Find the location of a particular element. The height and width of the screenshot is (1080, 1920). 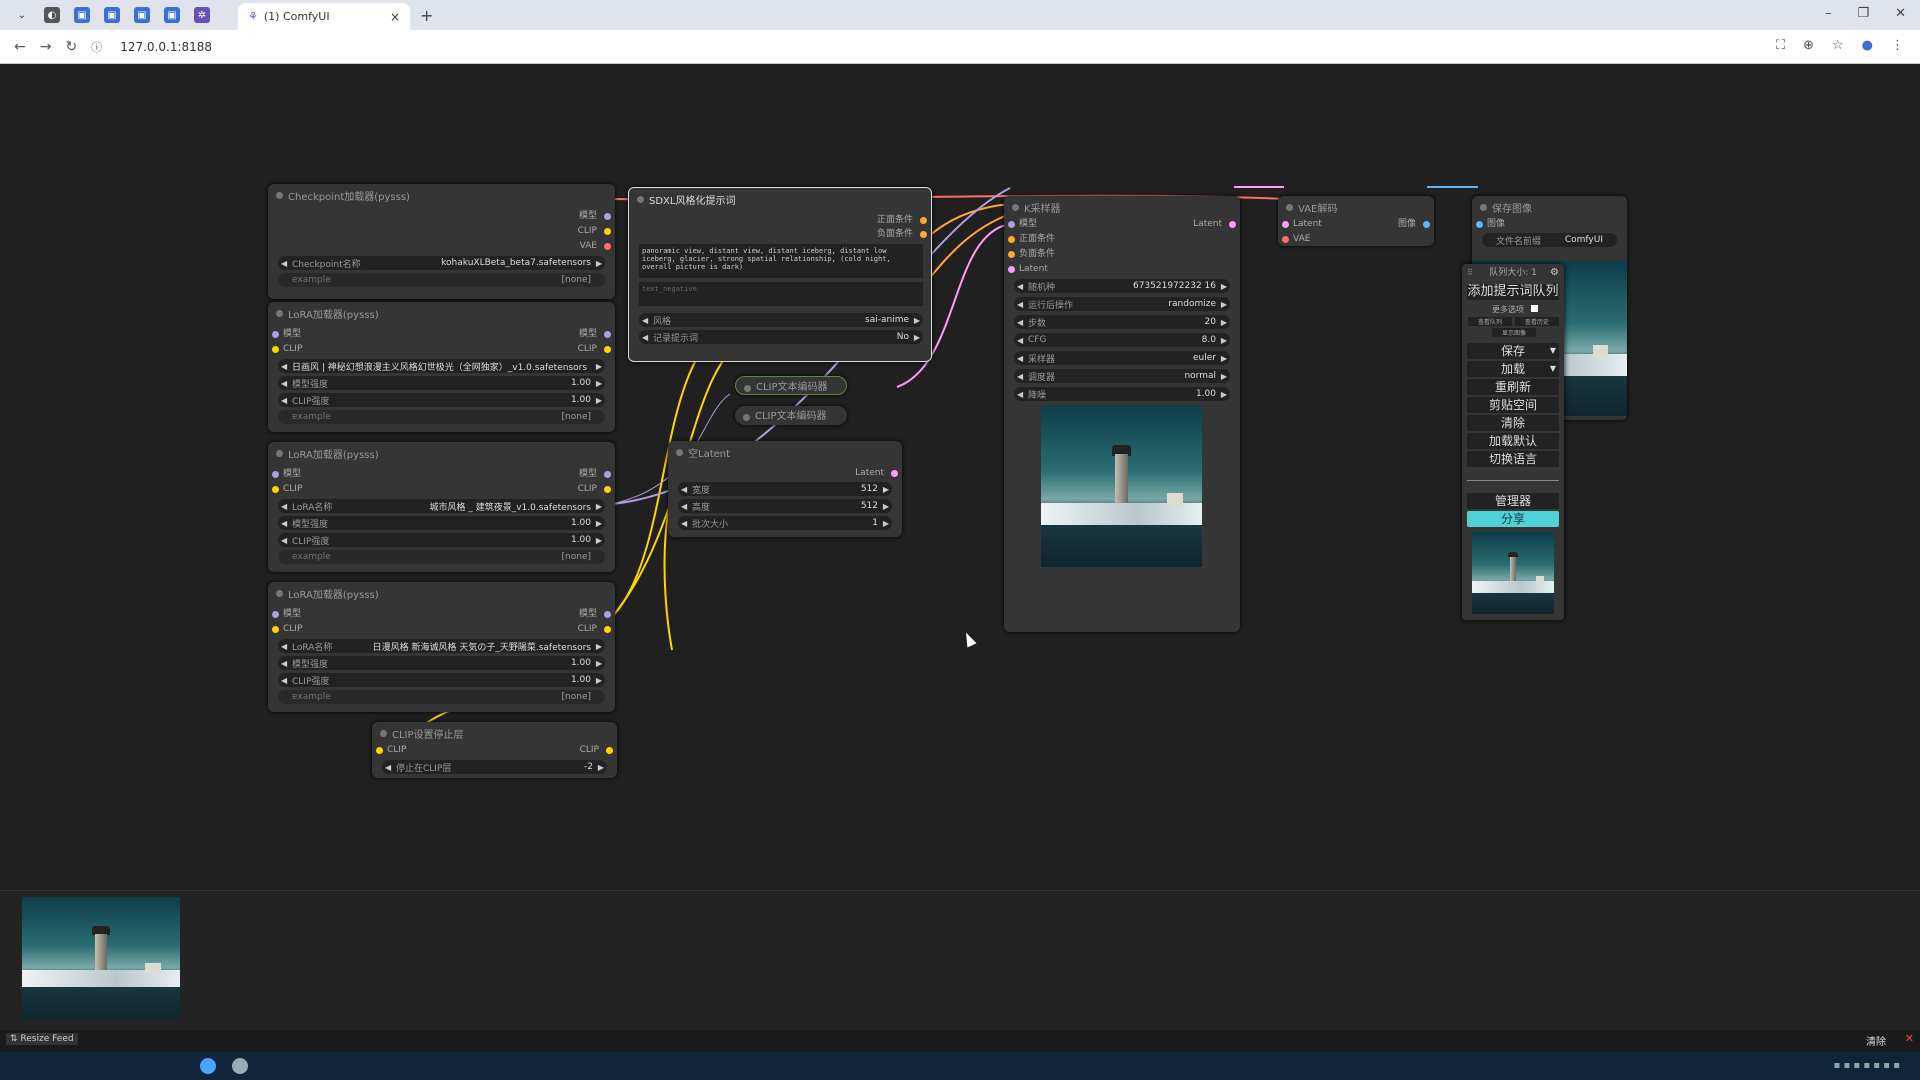

switch-language-button: 切换语言 is located at coordinates (1513, 459).